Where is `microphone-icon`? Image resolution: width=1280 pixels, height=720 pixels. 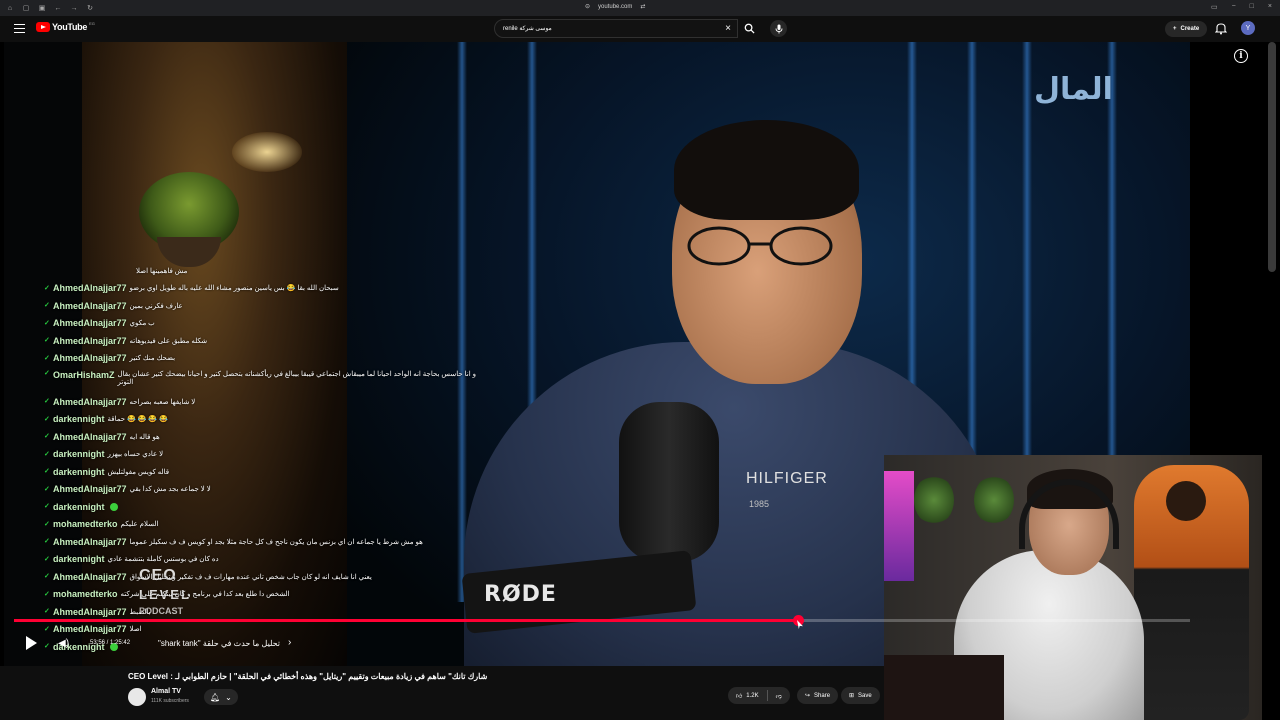
microphone-icon is located at coordinates (778, 28).